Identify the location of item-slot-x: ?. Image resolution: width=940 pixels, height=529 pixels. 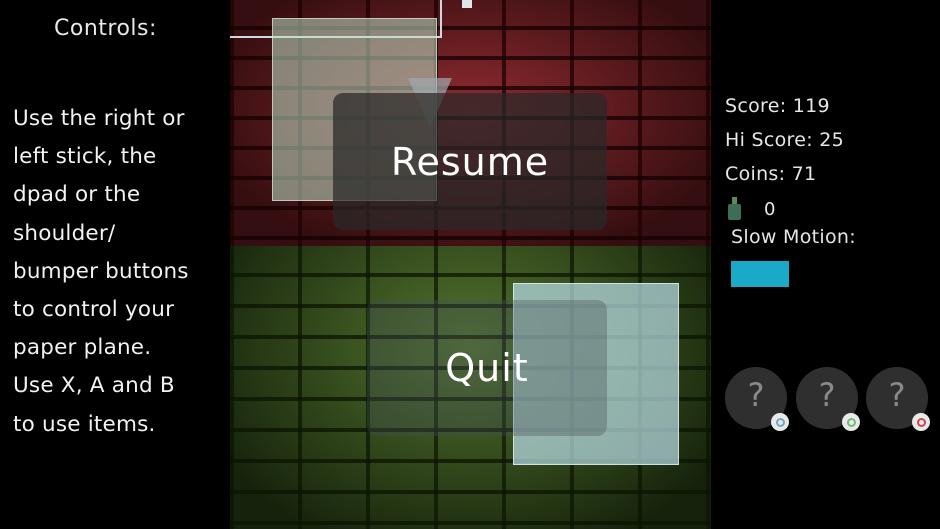
(757, 399).